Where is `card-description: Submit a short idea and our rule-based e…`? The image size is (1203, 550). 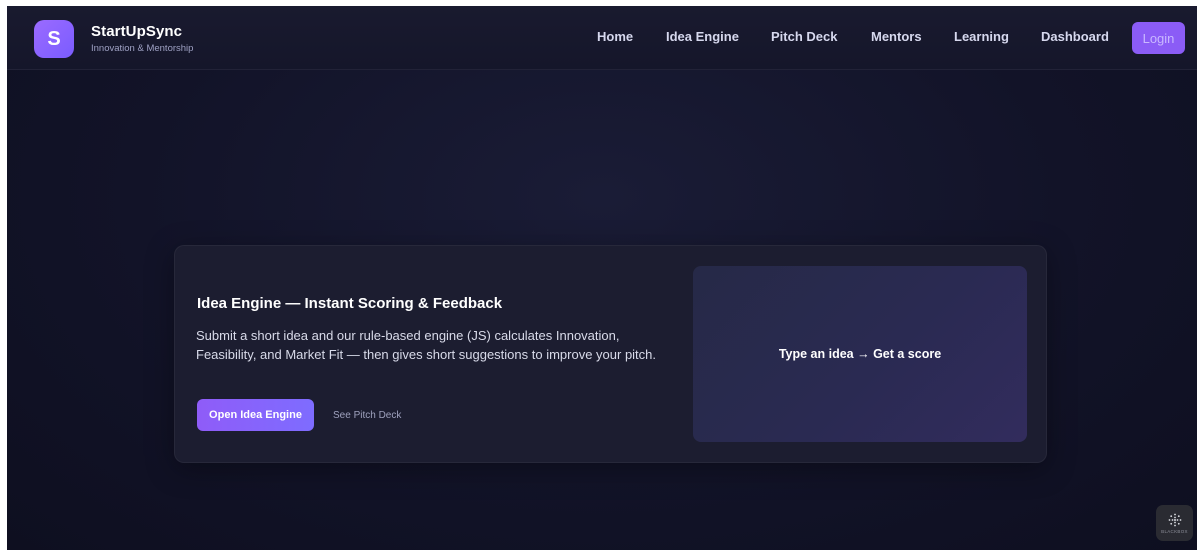
card-description: Submit a short idea and our rule-based e… is located at coordinates (426, 345).